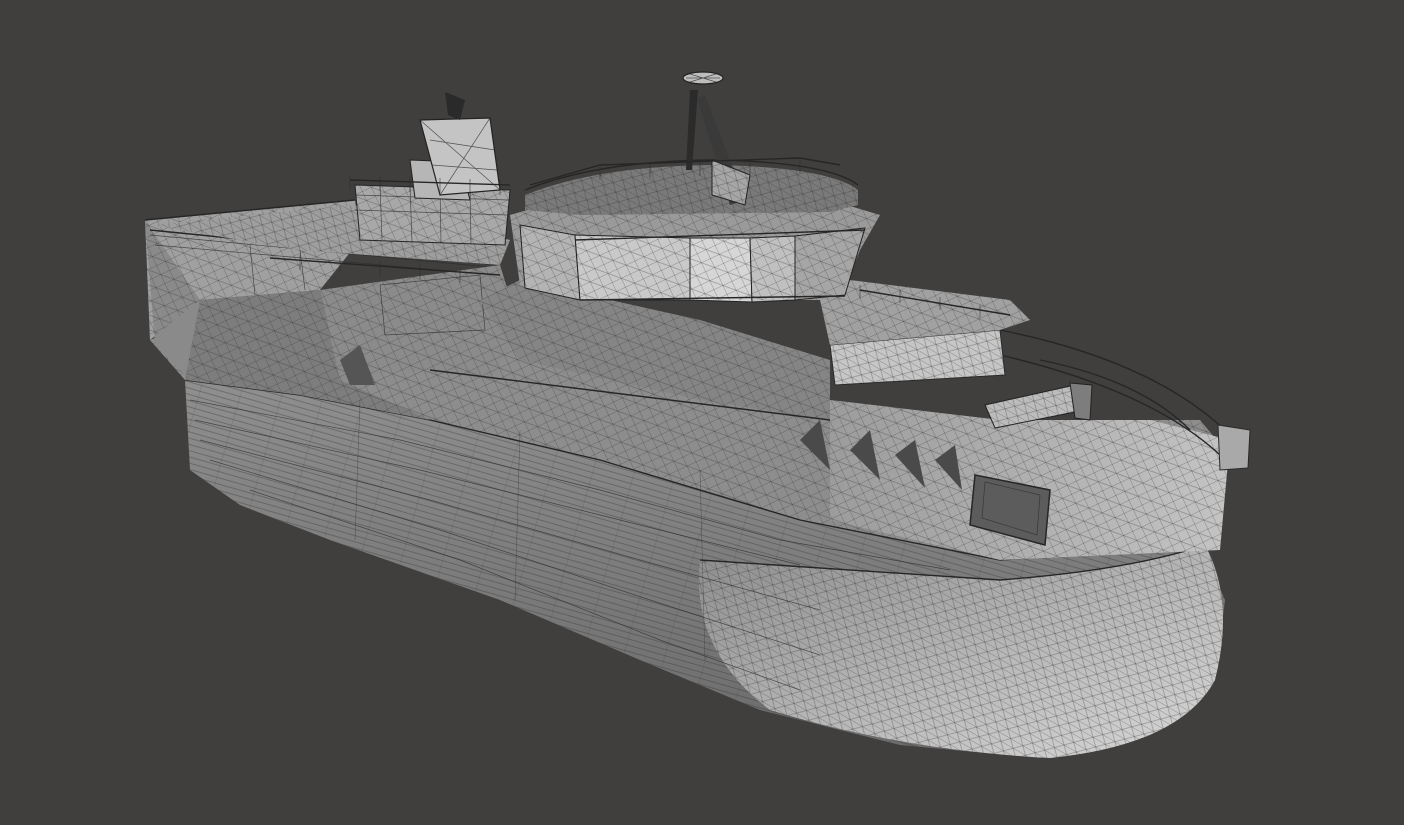 This screenshot has height=825, width=1404. I want to click on bulbous-bow, so click(960, 651).